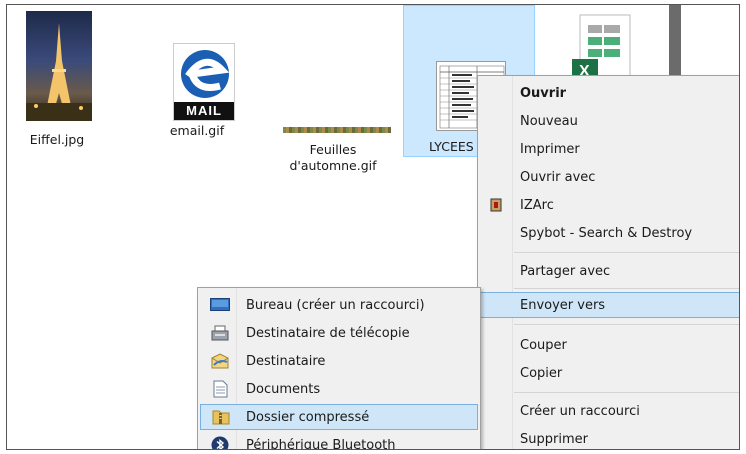  I want to click on file-name-line1: Feuilles, so click(333, 149).